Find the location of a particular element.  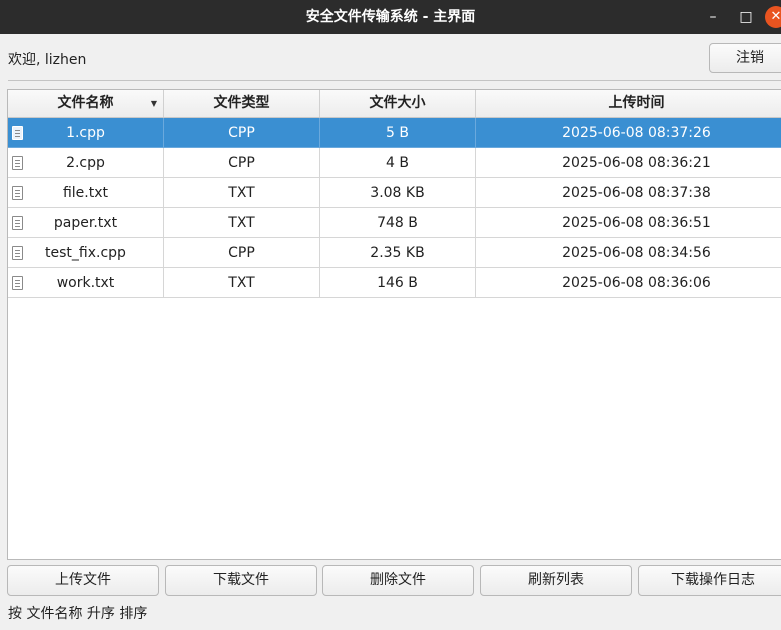

file-name: work.txt is located at coordinates (85, 283).